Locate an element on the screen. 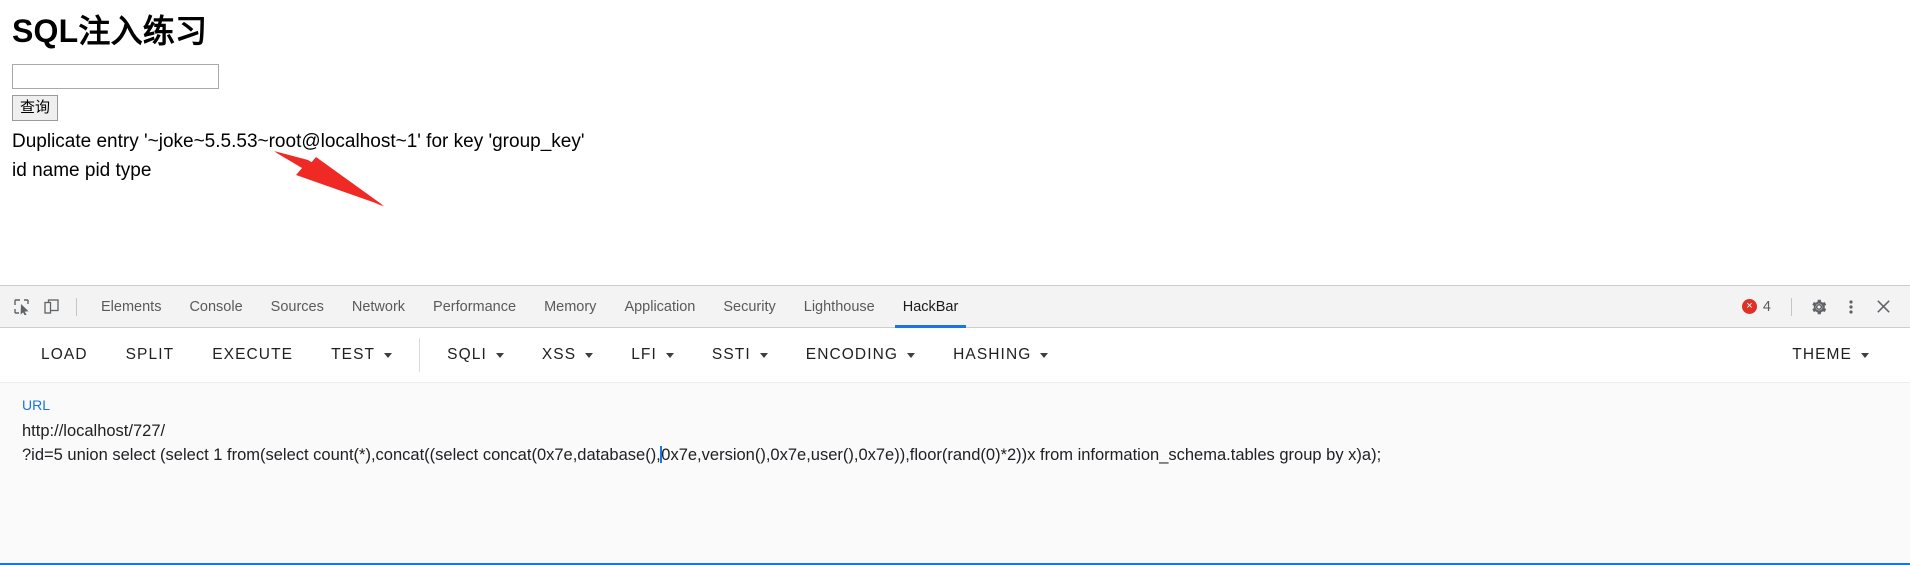  query-submit-button: 查询 is located at coordinates (35, 108).